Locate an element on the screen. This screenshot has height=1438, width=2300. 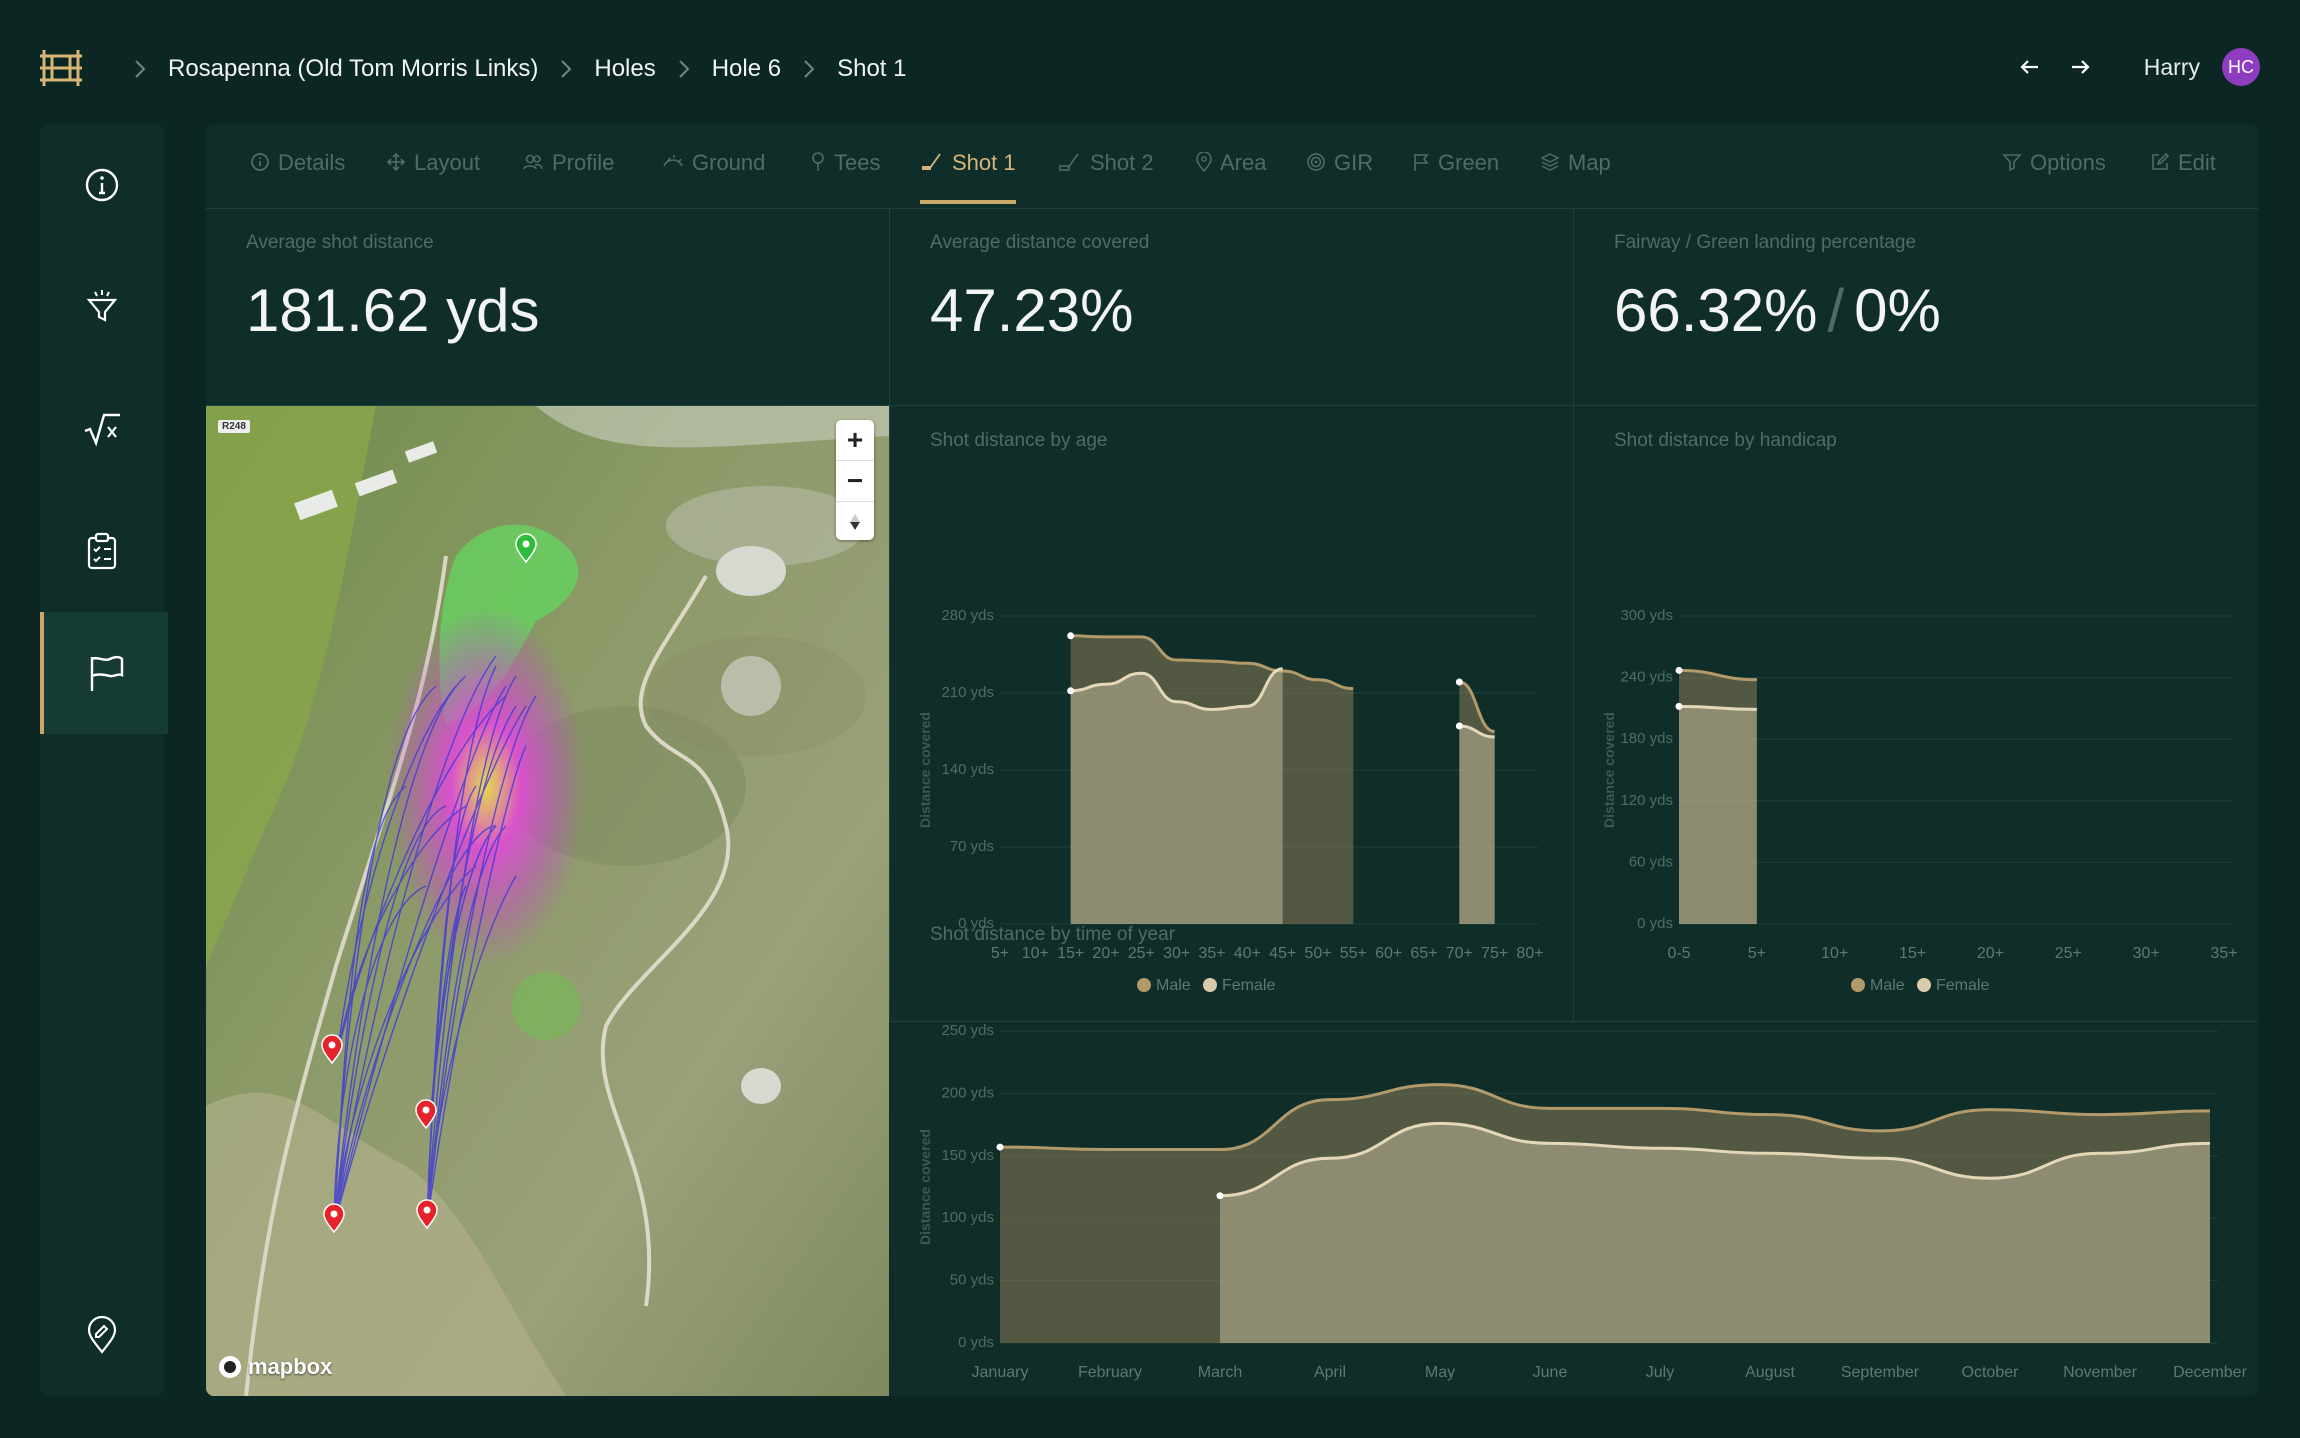
y-tick-label: 300 yds is located at coordinates (1646, 615).